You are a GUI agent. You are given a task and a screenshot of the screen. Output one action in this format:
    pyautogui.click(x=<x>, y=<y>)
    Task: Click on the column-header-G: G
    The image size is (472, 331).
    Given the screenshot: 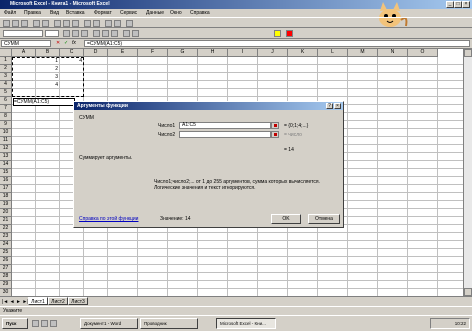 What is the action you would take?
    pyautogui.click(x=183, y=53)
    